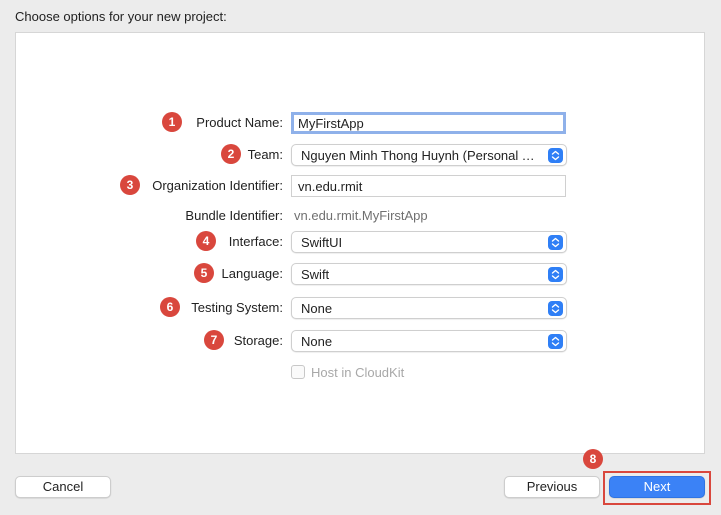  Describe the element at coordinates (214, 340) in the screenshot. I see `step-badge-7: 7` at that location.